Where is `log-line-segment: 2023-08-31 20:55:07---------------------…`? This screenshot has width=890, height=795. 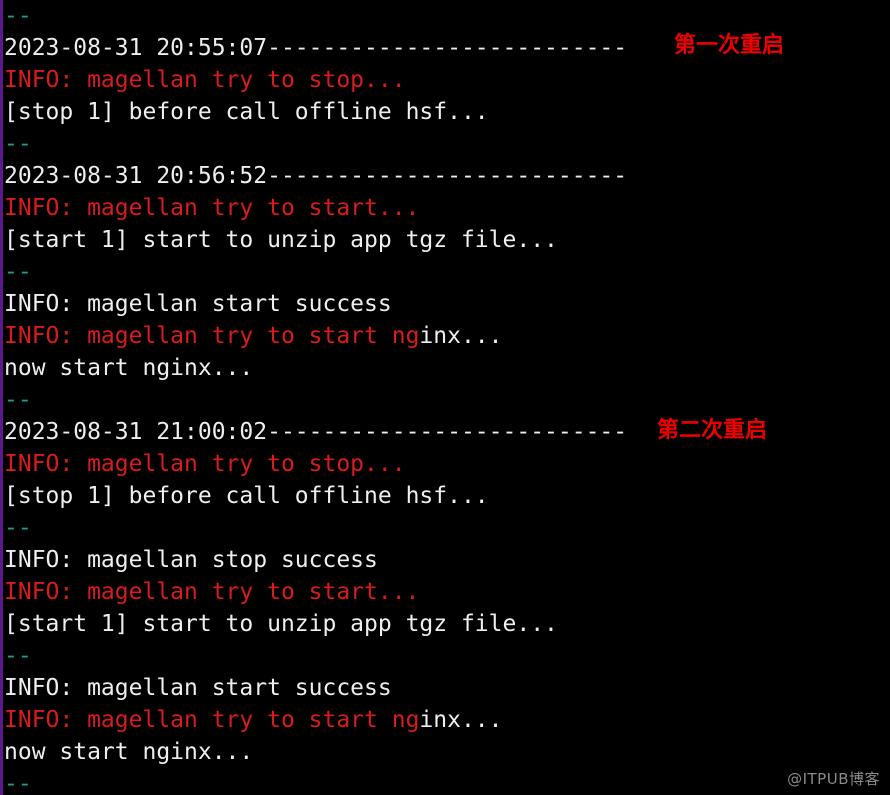 log-line-segment: 2023-08-31 20:55:07---------------------… is located at coordinates (316, 48).